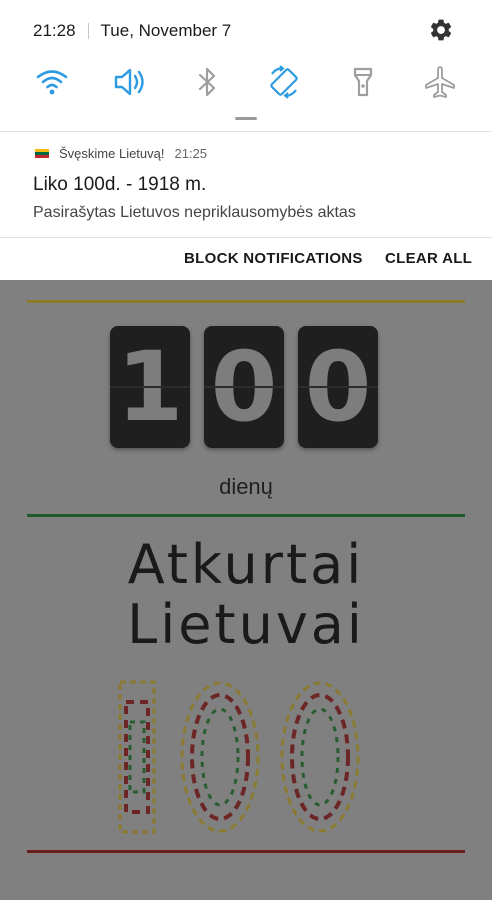 The width and height of the screenshot is (492, 900). Describe the element at coordinates (428, 258) in the screenshot. I see `clear-all-button: CLEAR ALL` at that location.